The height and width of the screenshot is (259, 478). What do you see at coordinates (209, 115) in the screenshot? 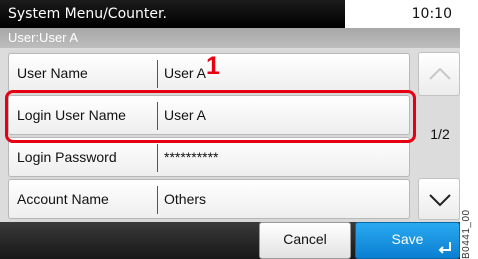
I see `login-user-name-row: Login User Name User A` at bounding box center [209, 115].